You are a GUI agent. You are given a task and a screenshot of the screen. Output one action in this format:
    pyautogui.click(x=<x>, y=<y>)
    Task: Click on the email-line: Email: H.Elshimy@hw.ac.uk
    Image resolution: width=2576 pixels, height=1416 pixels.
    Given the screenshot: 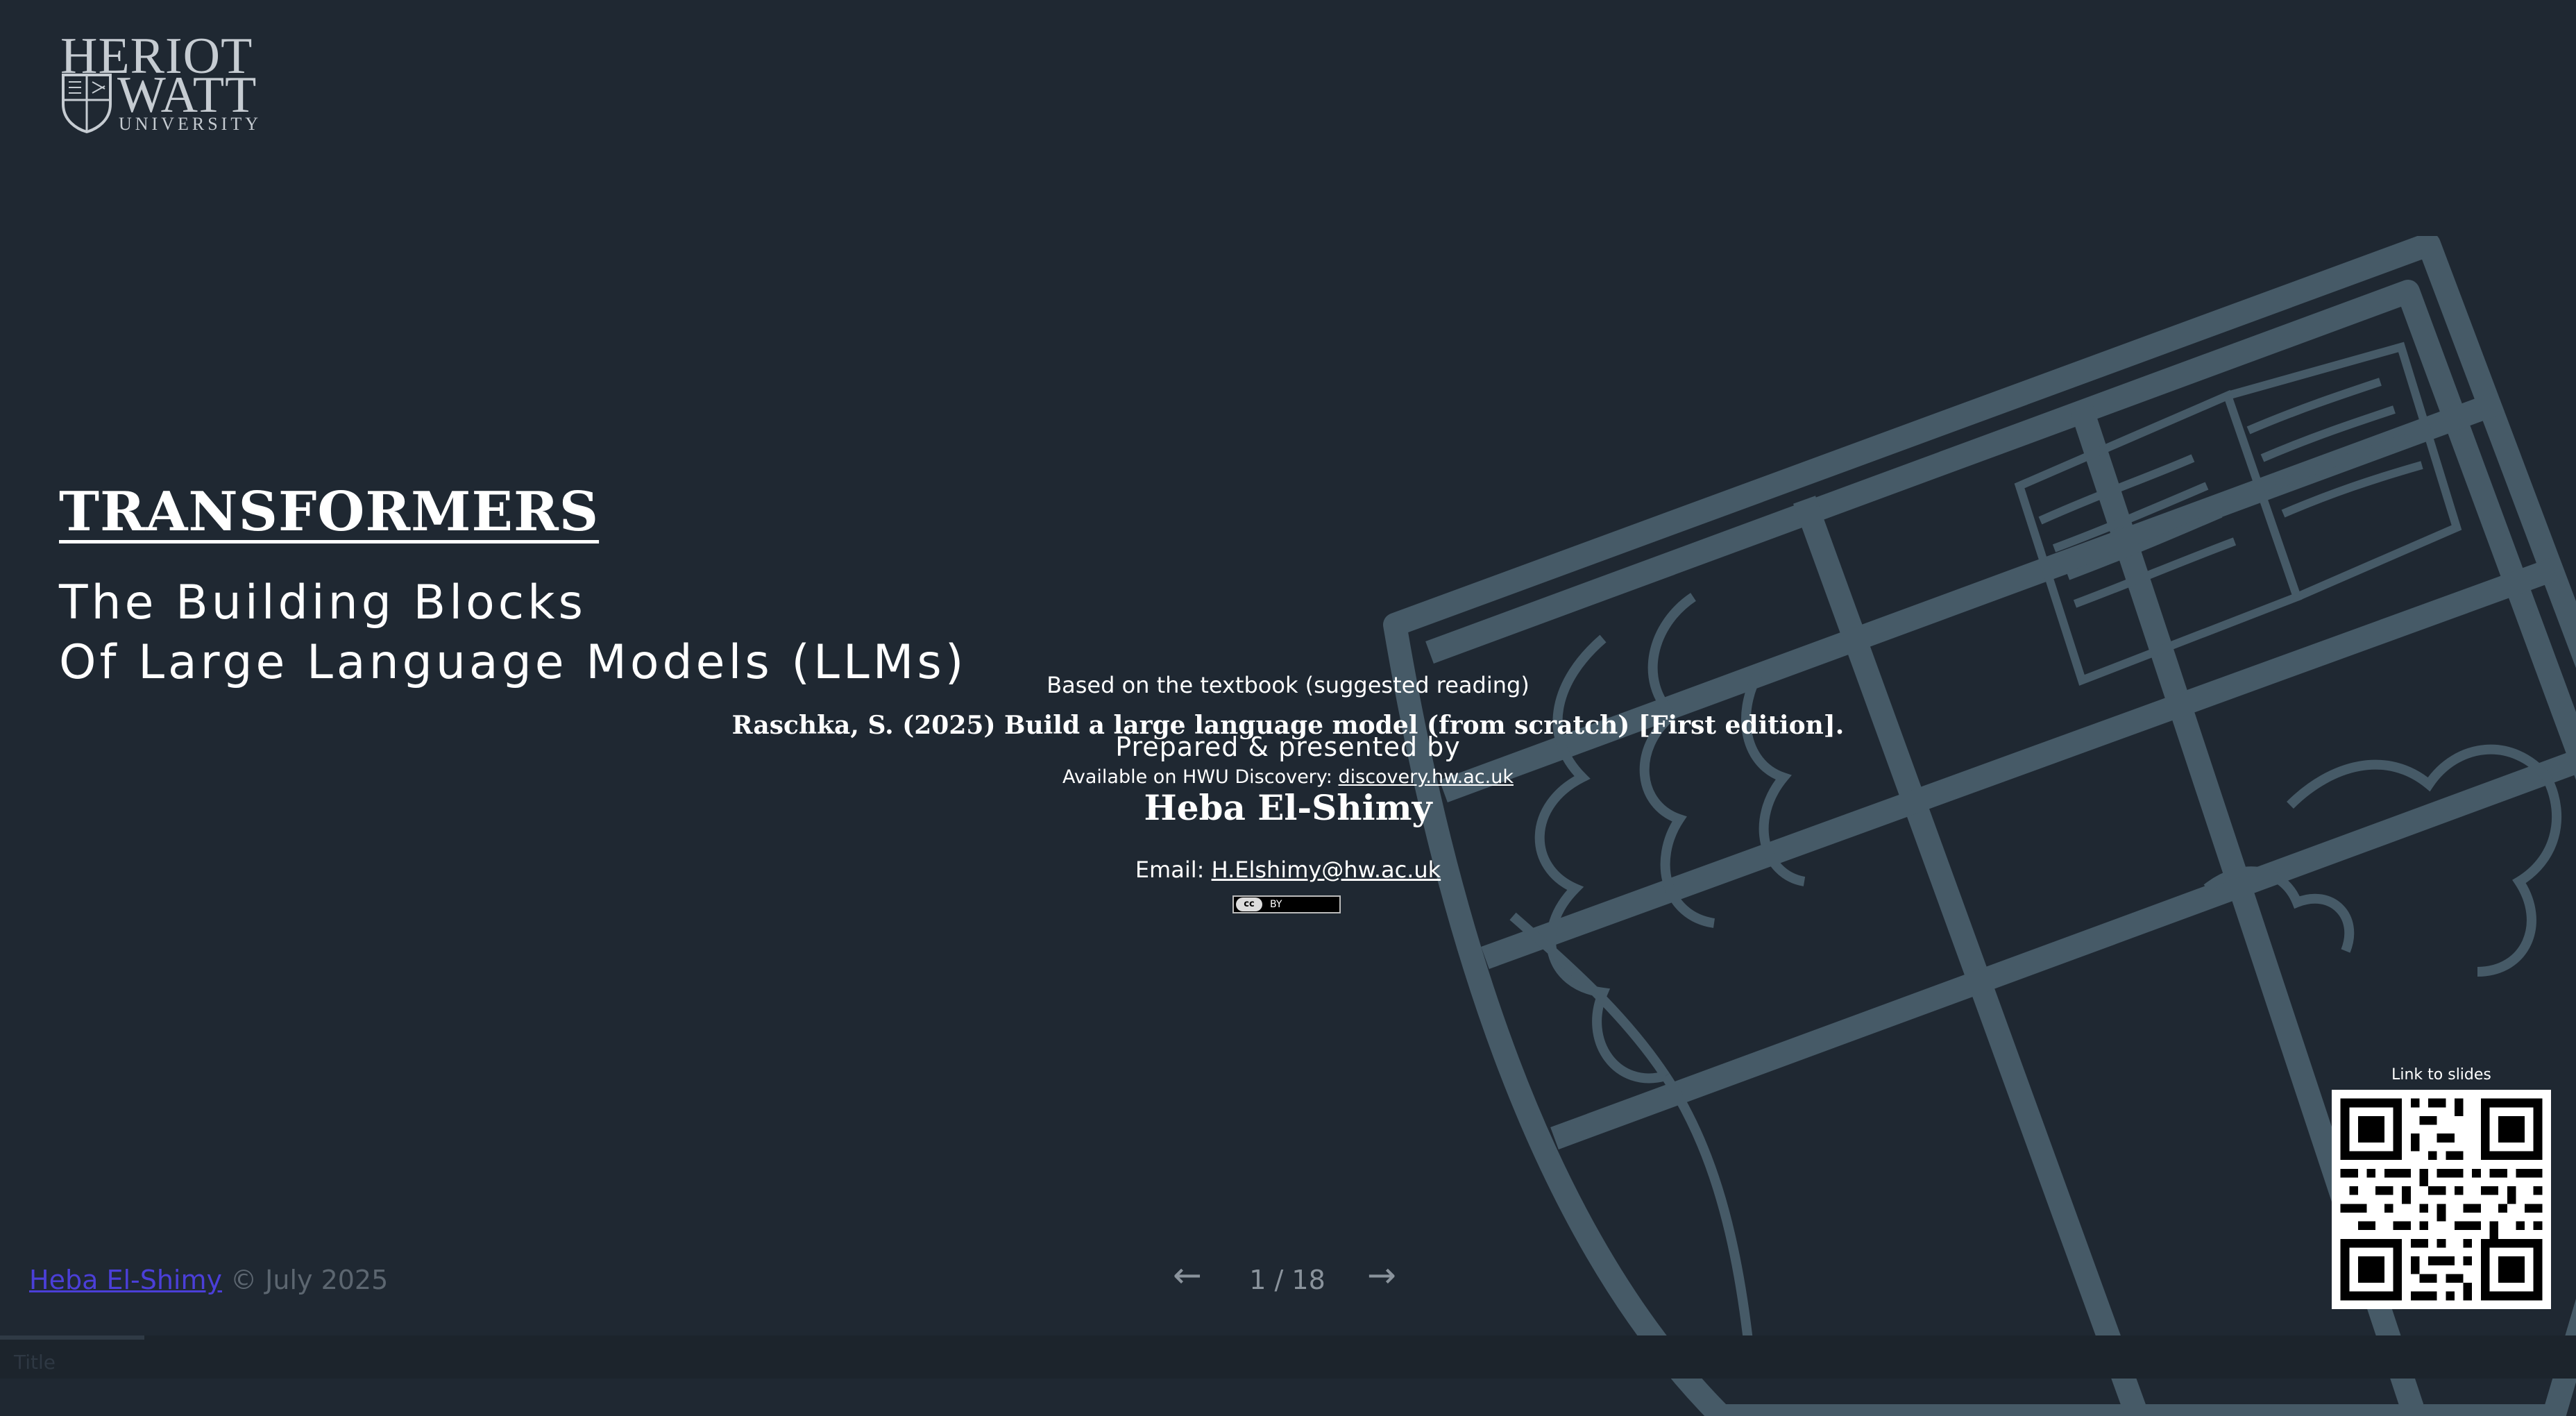 What is the action you would take?
    pyautogui.click(x=1288, y=870)
    